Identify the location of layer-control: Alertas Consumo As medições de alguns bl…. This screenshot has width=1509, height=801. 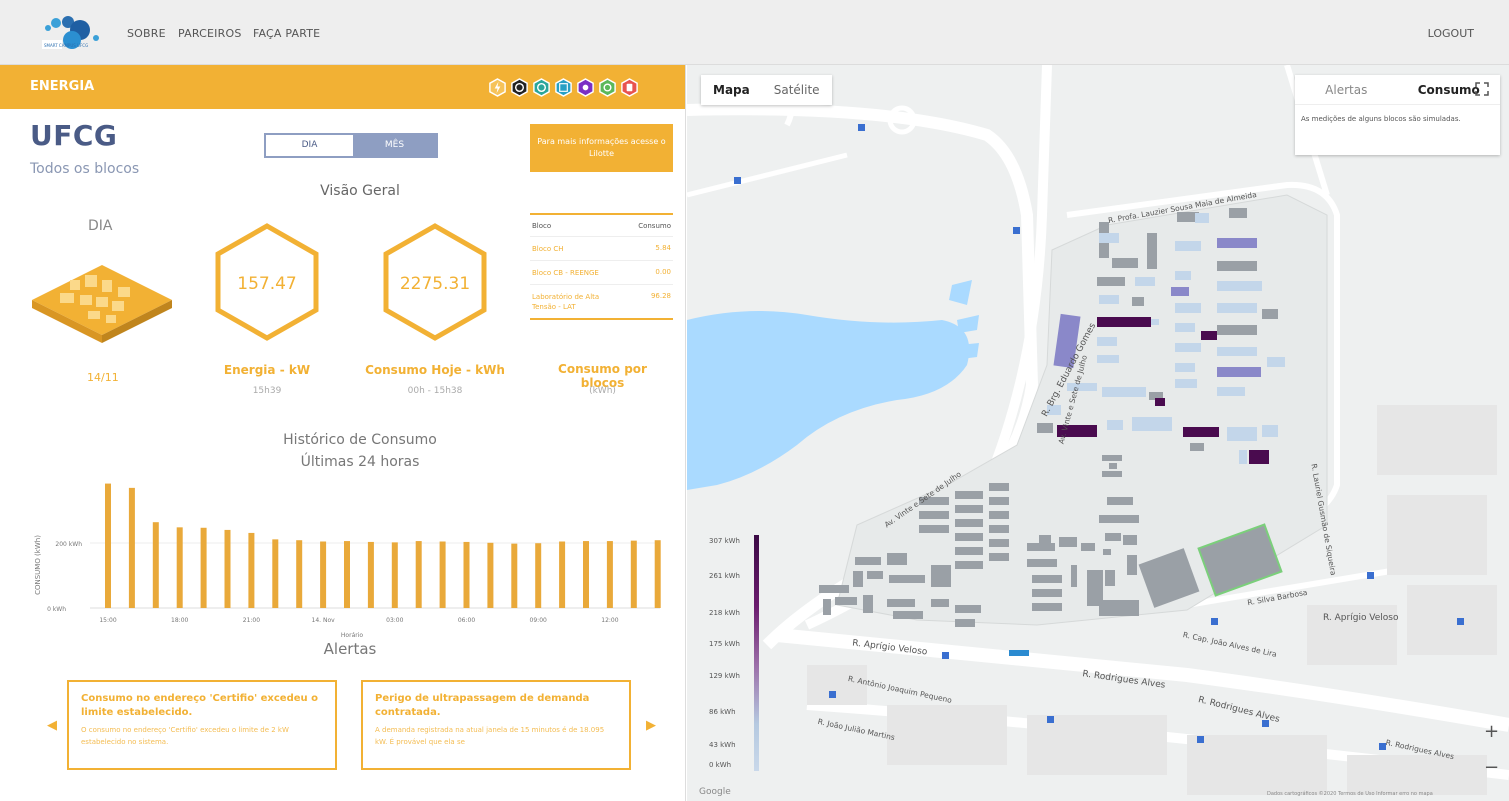
(1397, 115).